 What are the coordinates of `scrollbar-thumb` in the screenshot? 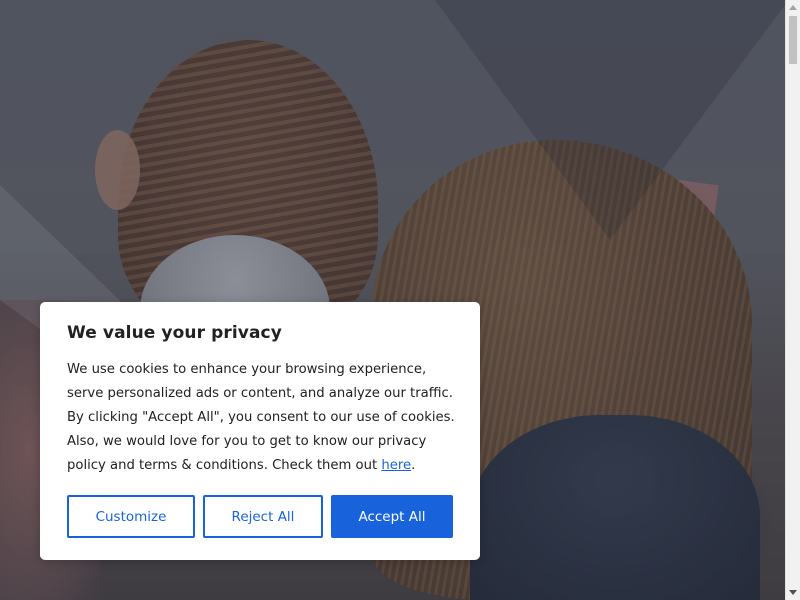 It's located at (793, 40).